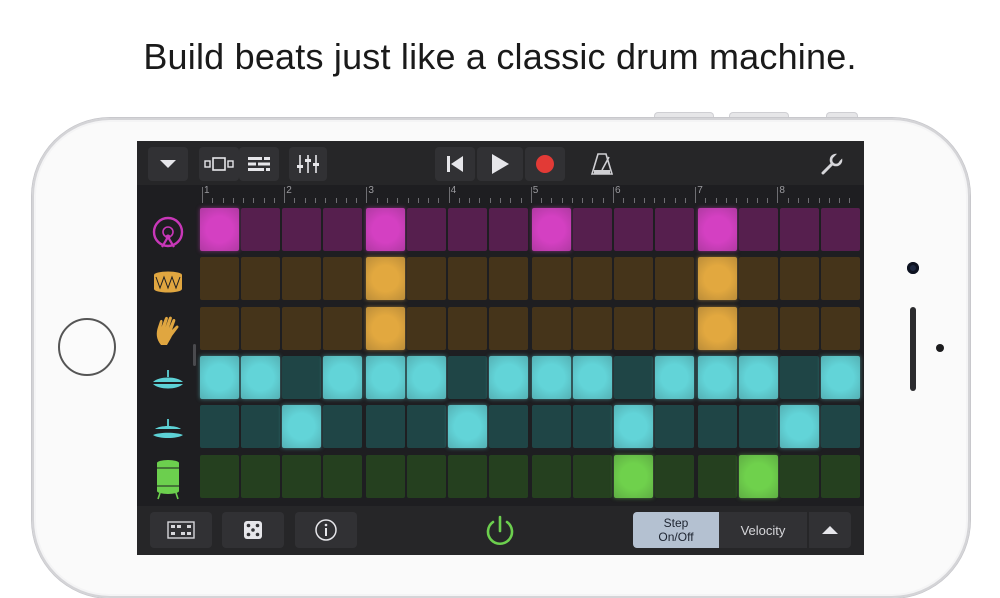 This screenshot has width=1000, height=598. I want to click on info-button, so click(326, 530).